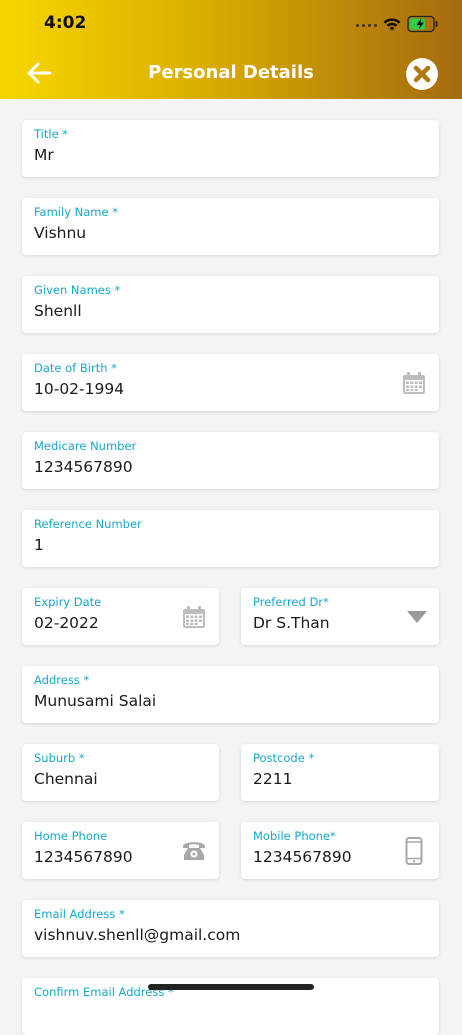 Image resolution: width=462 pixels, height=1035 pixels. Describe the element at coordinates (58, 311) in the screenshot. I see `given-names-value: Shenll` at that location.